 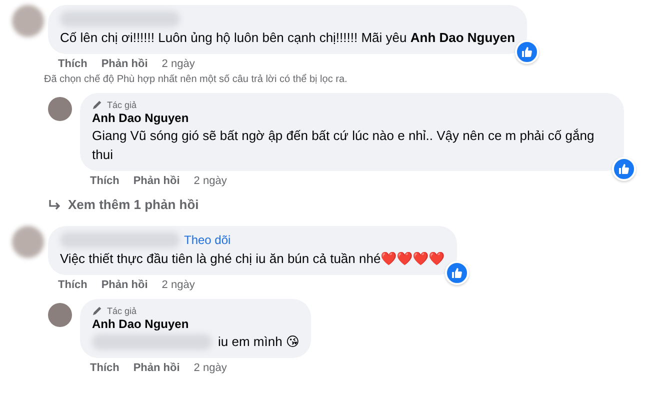 What do you see at coordinates (259, 342) in the screenshot?
I see `comment-text: iu em mình 😘` at bounding box center [259, 342].